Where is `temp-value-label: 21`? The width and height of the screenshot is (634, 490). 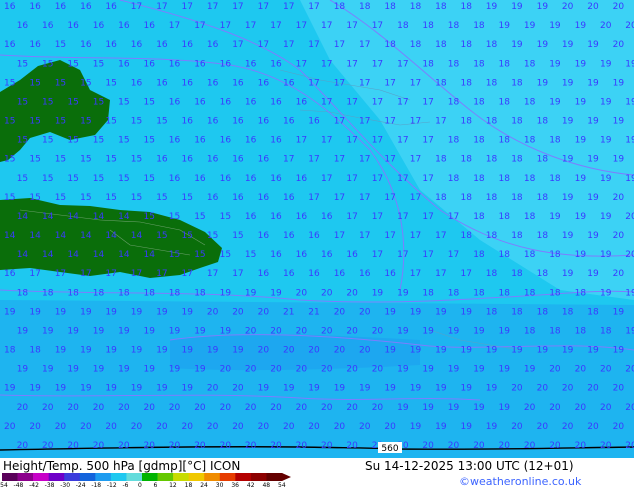 temp-value-label: 21 is located at coordinates (313, 312).